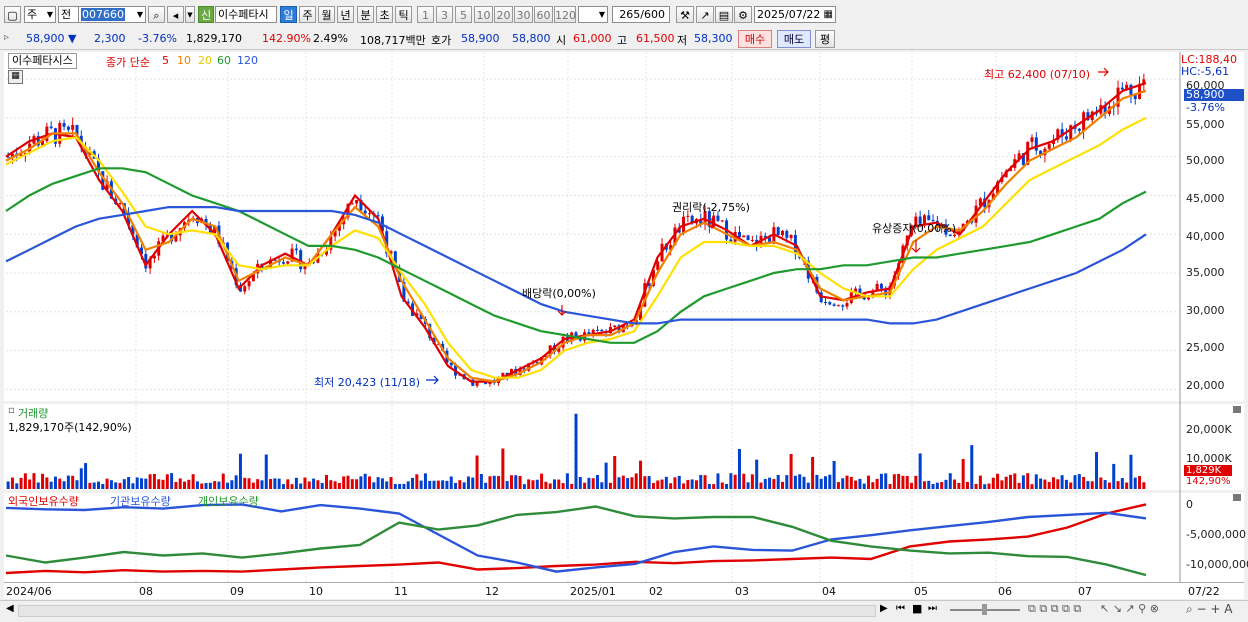  What do you see at coordinates (900, 608) in the screenshot?
I see `rewind-icon: ⏮` at bounding box center [900, 608].